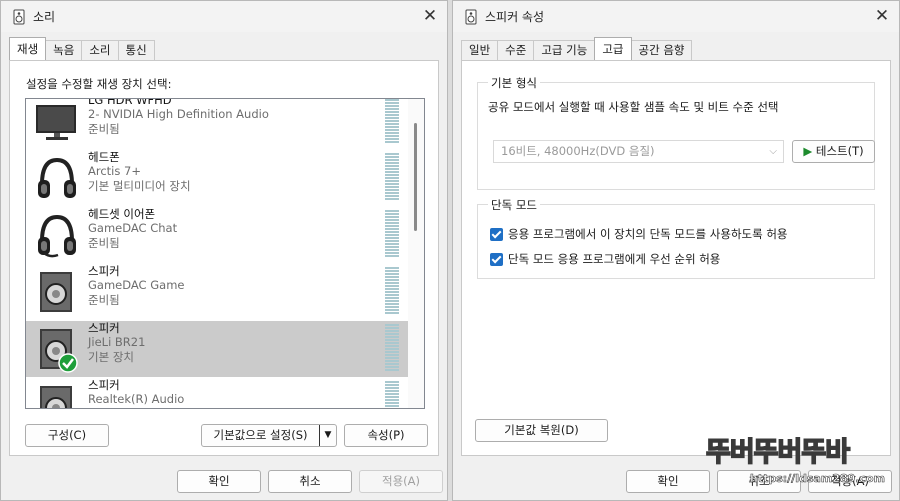  Describe the element at coordinates (578, 151) in the screenshot. I see `format-select-value: 16비트, 48000Hz(DVD 음질)` at that location.